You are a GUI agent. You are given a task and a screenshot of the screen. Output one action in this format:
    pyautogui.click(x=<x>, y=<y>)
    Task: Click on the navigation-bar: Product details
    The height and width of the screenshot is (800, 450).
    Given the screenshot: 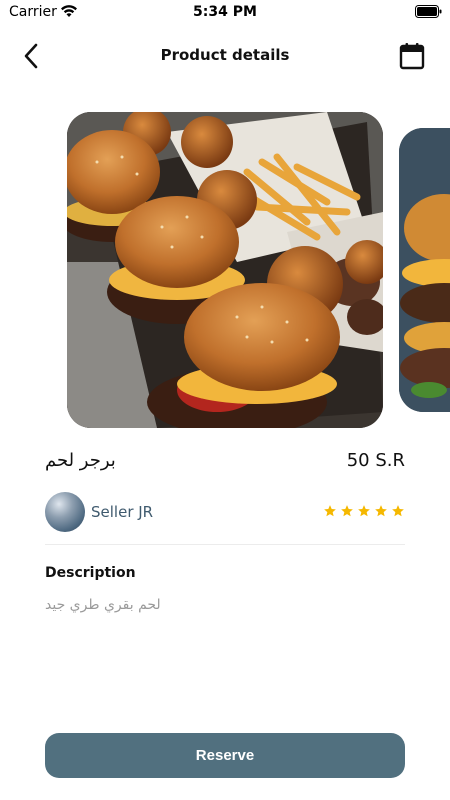 What is the action you would take?
    pyautogui.click(x=225, y=56)
    